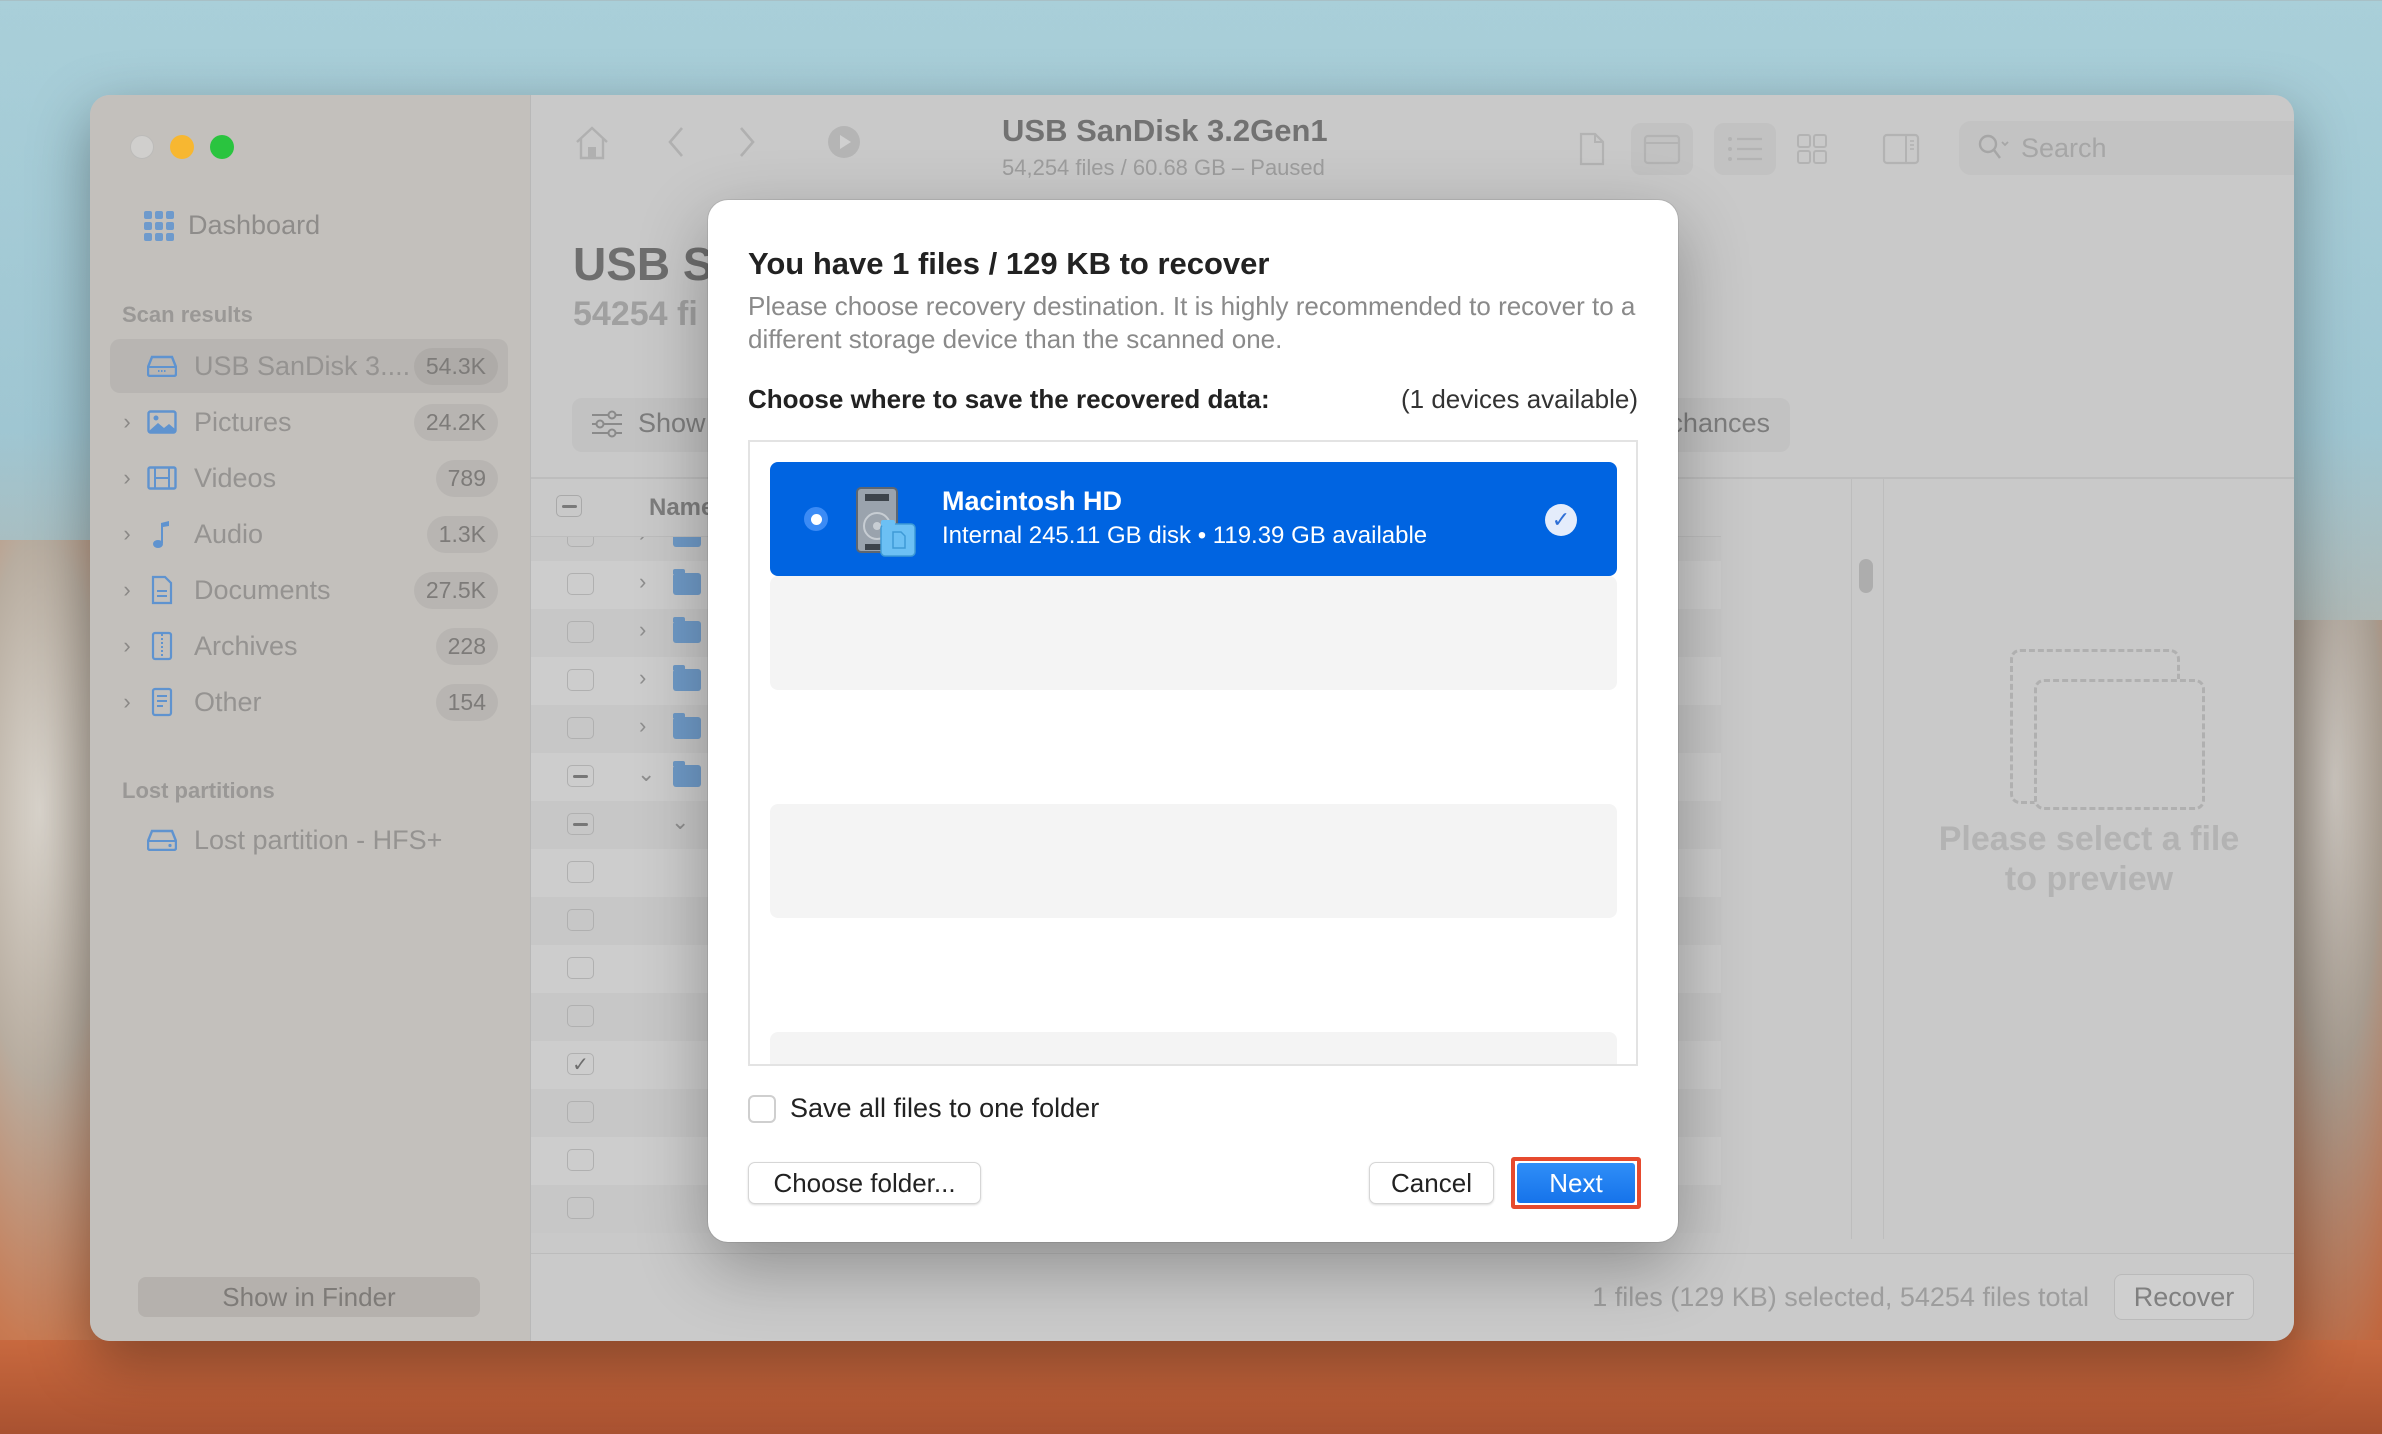 This screenshot has height=1434, width=2382. I want to click on search-icon, so click(1993, 146).